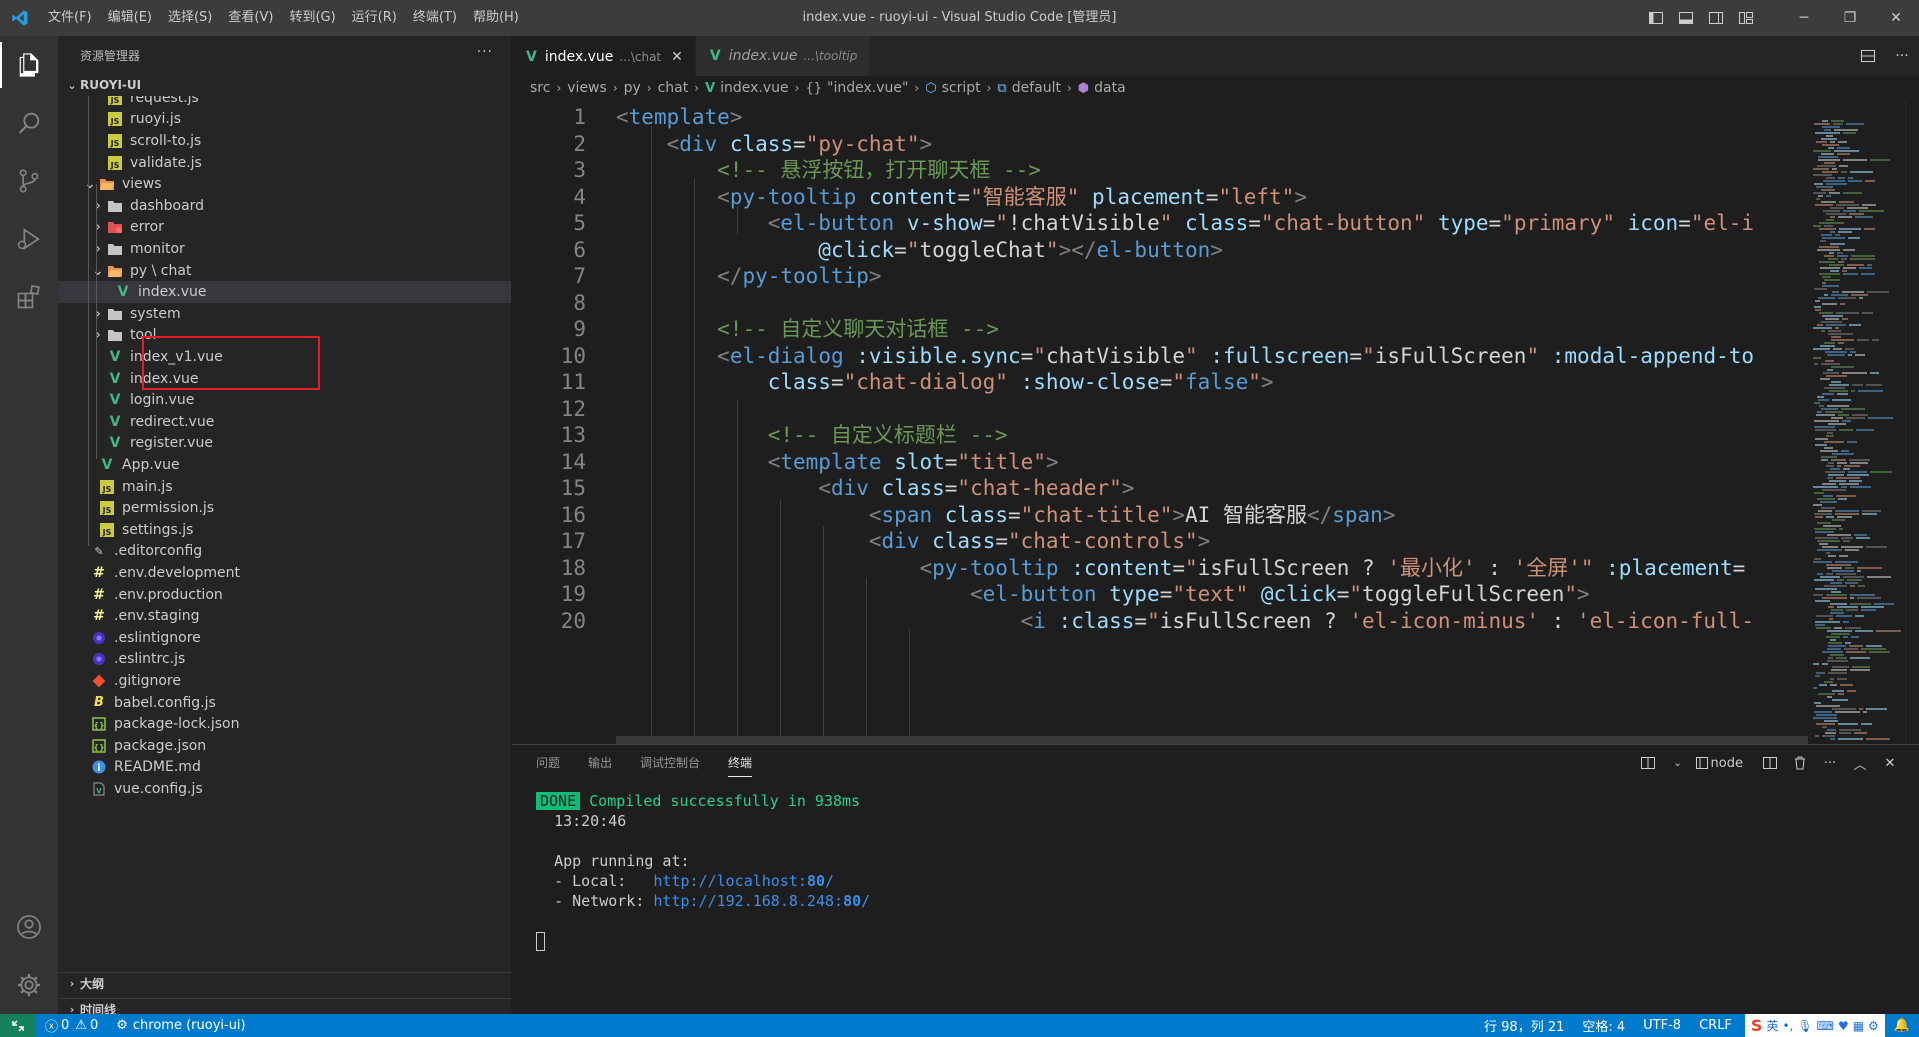 Image resolution: width=1919 pixels, height=1037 pixels. What do you see at coordinates (1896, 18) in the screenshot?
I see `close-window-icon: ✕` at bounding box center [1896, 18].